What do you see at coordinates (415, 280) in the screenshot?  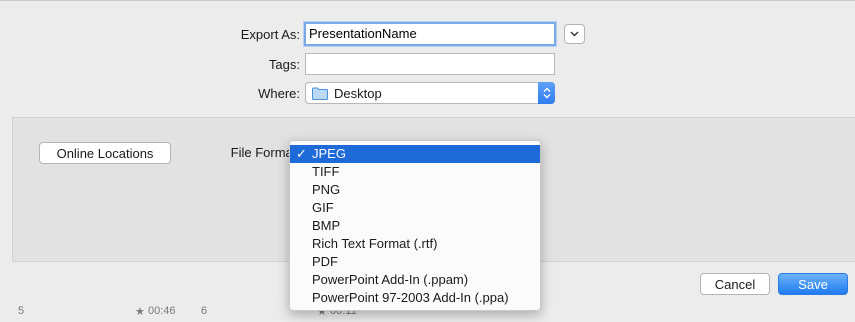 I see `format-option-ppam: PowerPoint Add-In (.ppam)` at bounding box center [415, 280].